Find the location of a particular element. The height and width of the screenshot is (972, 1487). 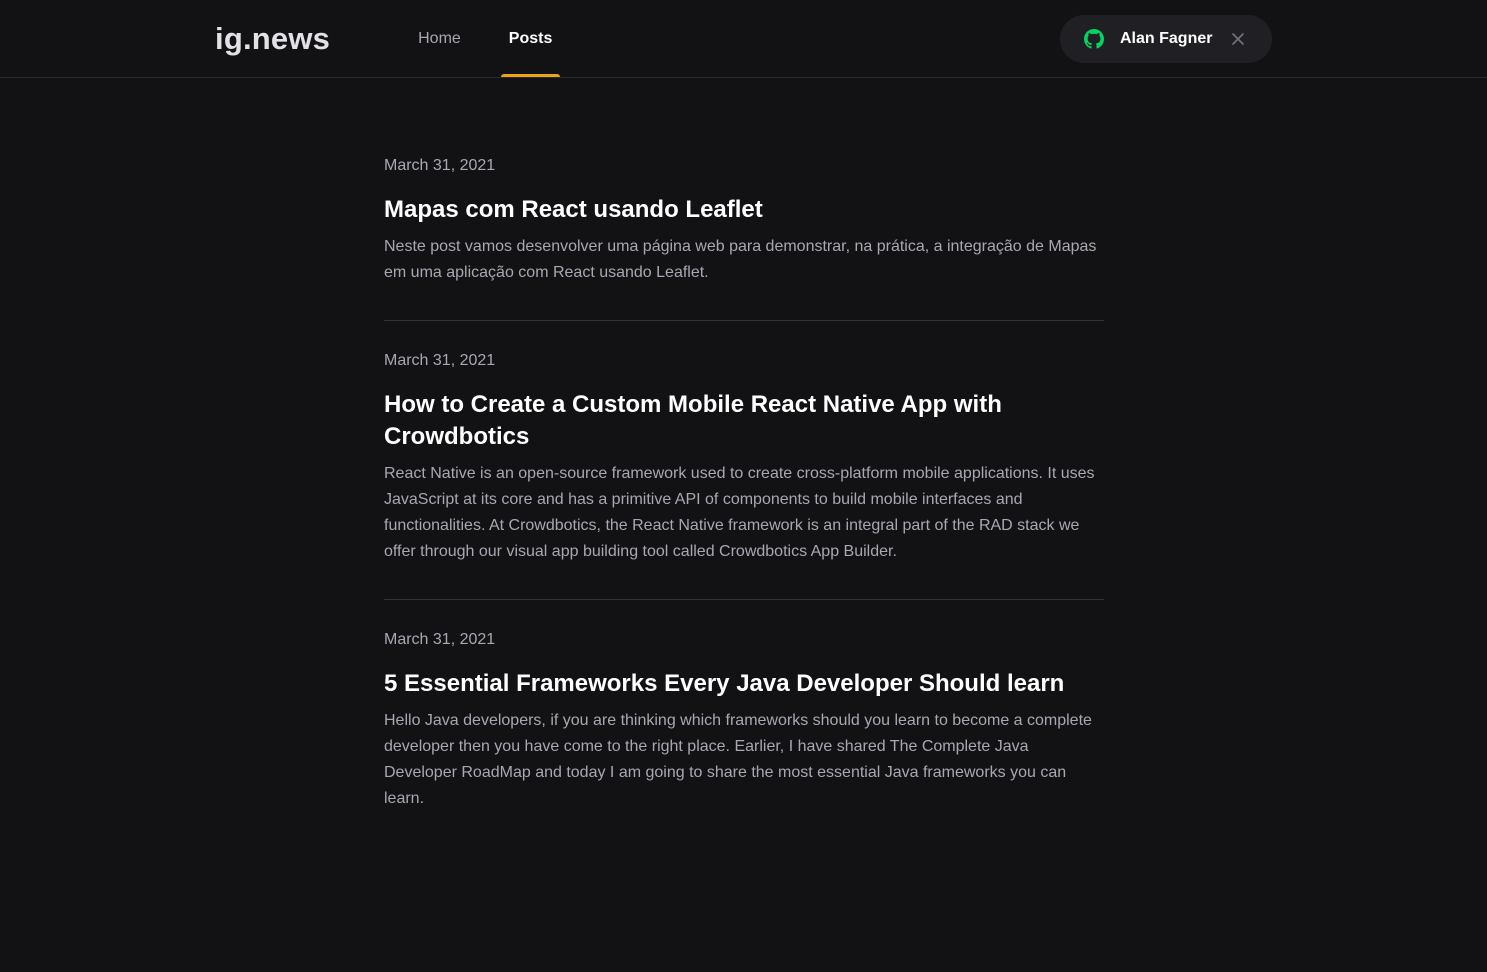

post-title: Mapas com React usando Leaflet is located at coordinates (573, 209).